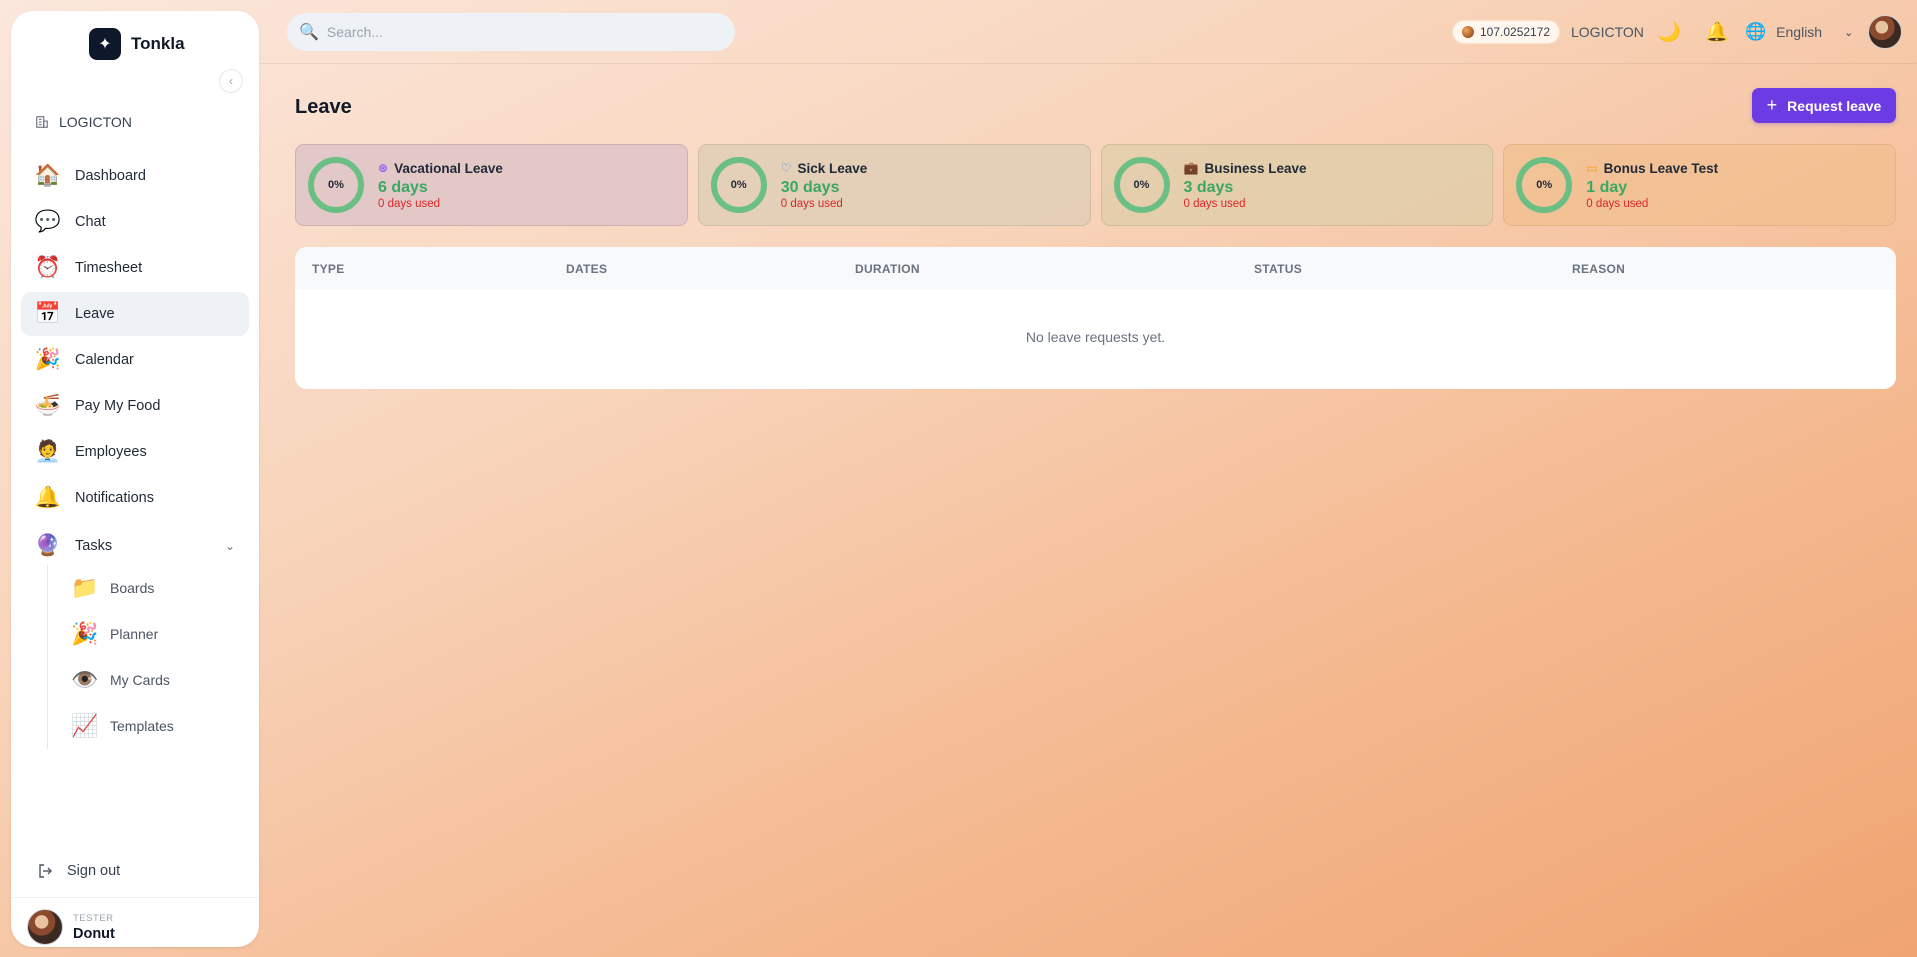 This screenshot has height=957, width=1917. Describe the element at coordinates (94, 871) in the screenshot. I see `sign-out-label: Sign out` at that location.